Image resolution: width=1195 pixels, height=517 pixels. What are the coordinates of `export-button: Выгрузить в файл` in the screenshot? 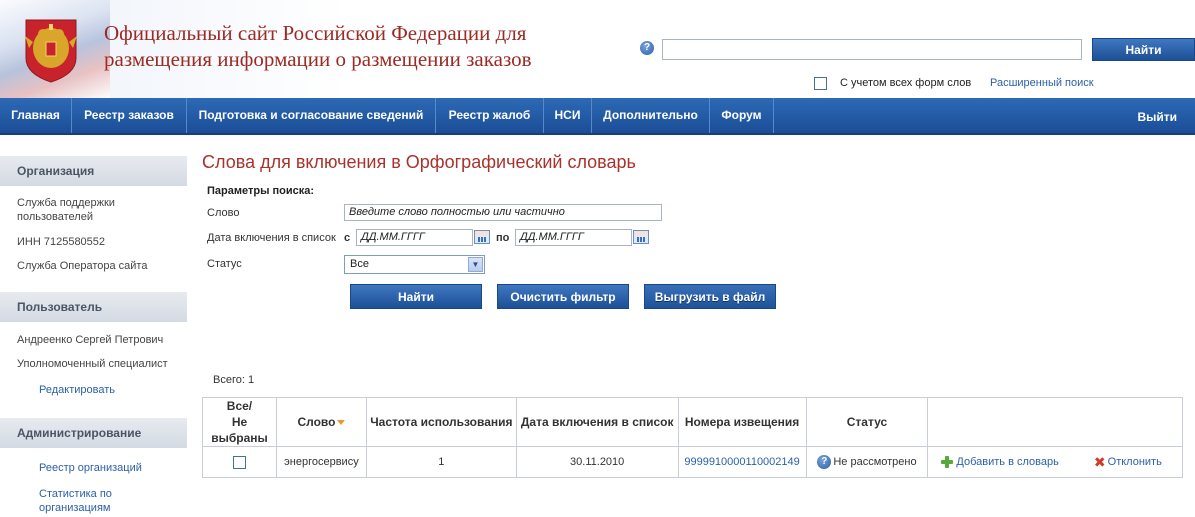 It's located at (710, 296).